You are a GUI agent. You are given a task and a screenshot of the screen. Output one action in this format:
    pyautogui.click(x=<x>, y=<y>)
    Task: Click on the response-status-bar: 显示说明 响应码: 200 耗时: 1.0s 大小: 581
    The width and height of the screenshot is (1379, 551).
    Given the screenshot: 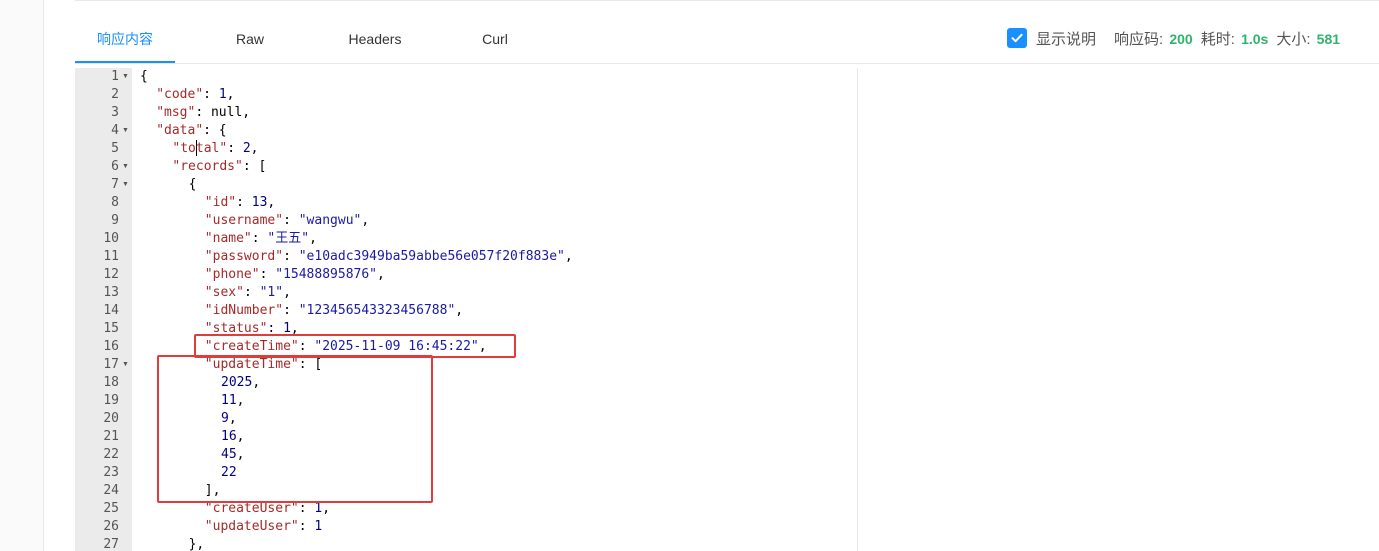 What is the action you would take?
    pyautogui.click(x=1177, y=38)
    